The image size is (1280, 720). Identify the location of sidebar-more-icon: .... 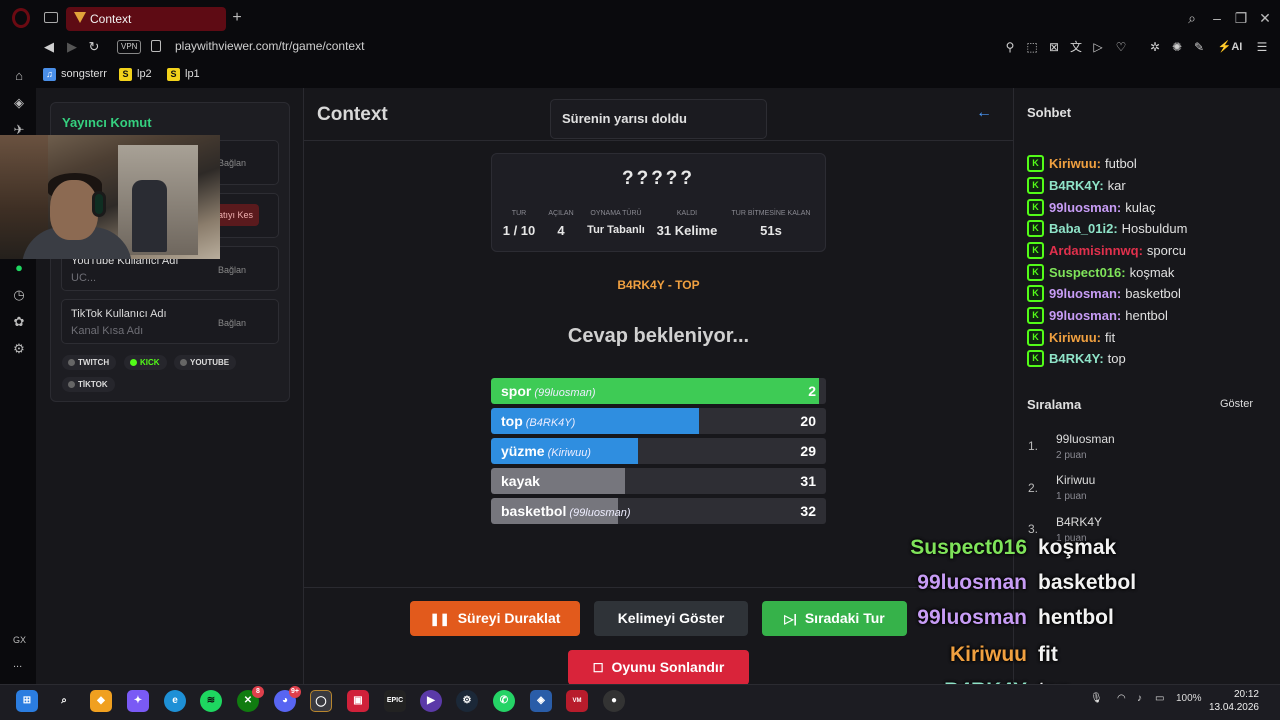
(17, 664).